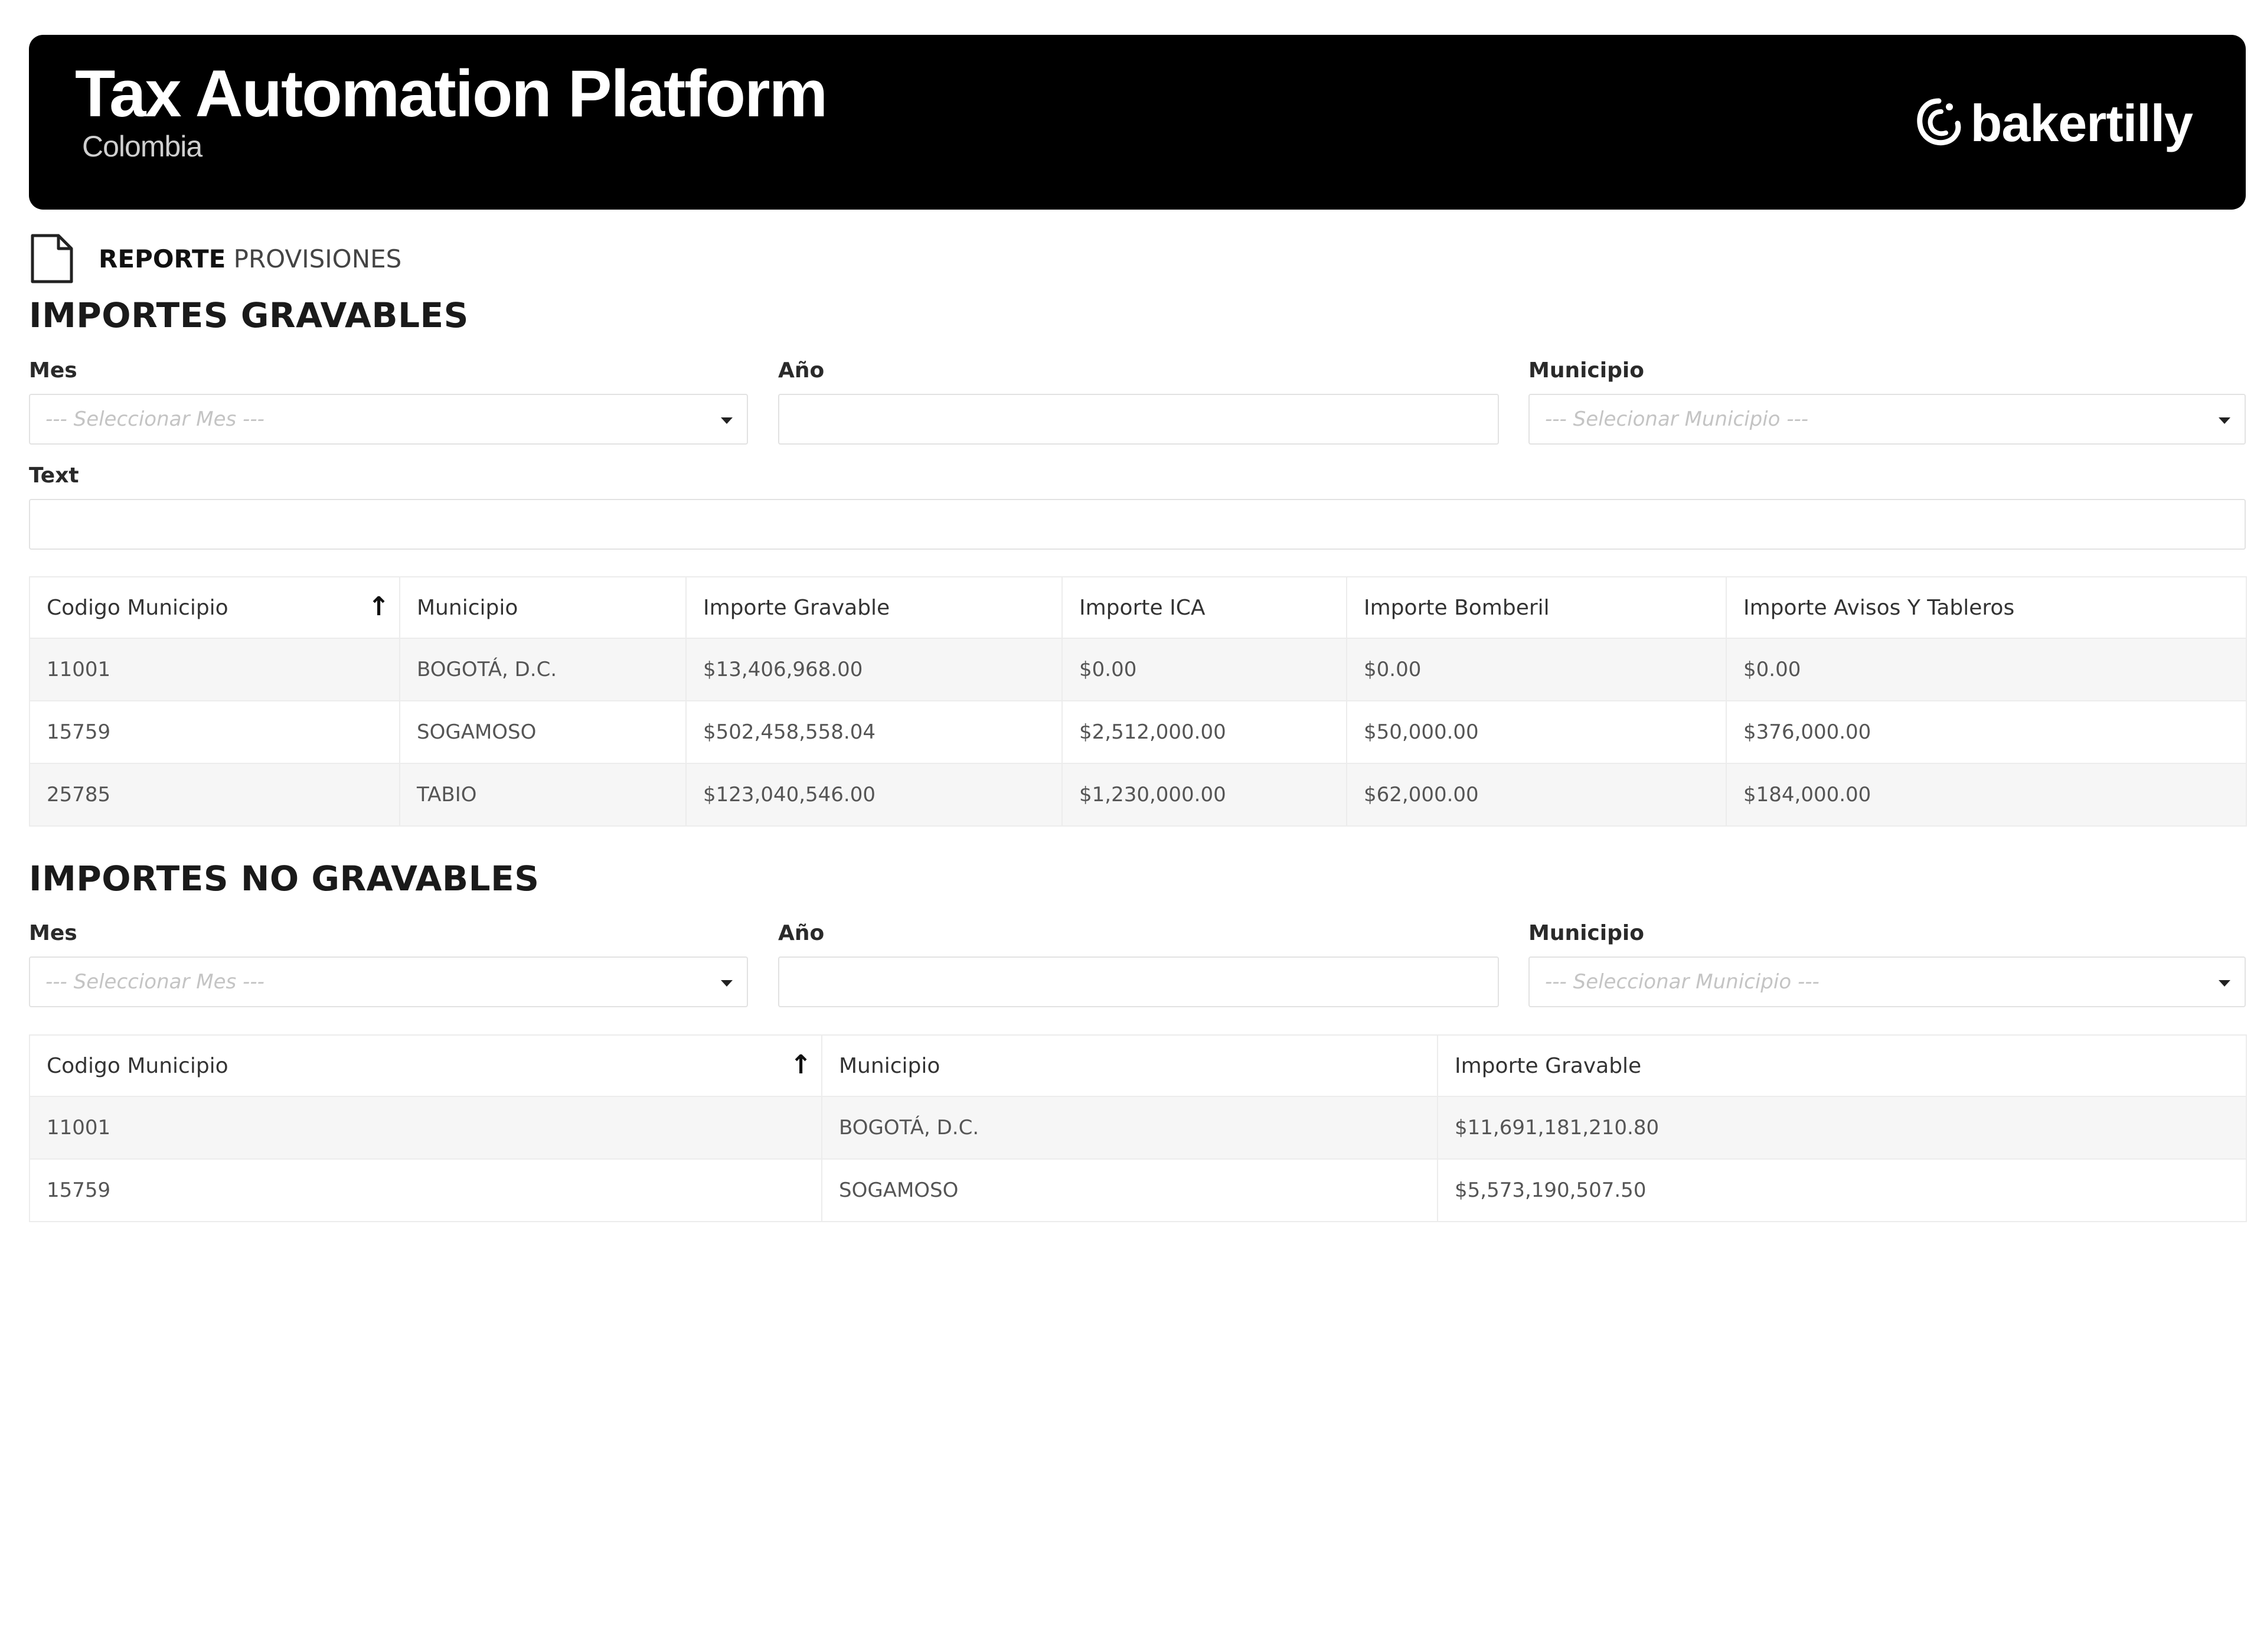 The image size is (2267, 1652). I want to click on table-cell: $5,573,190,507.50, so click(1842, 1190).